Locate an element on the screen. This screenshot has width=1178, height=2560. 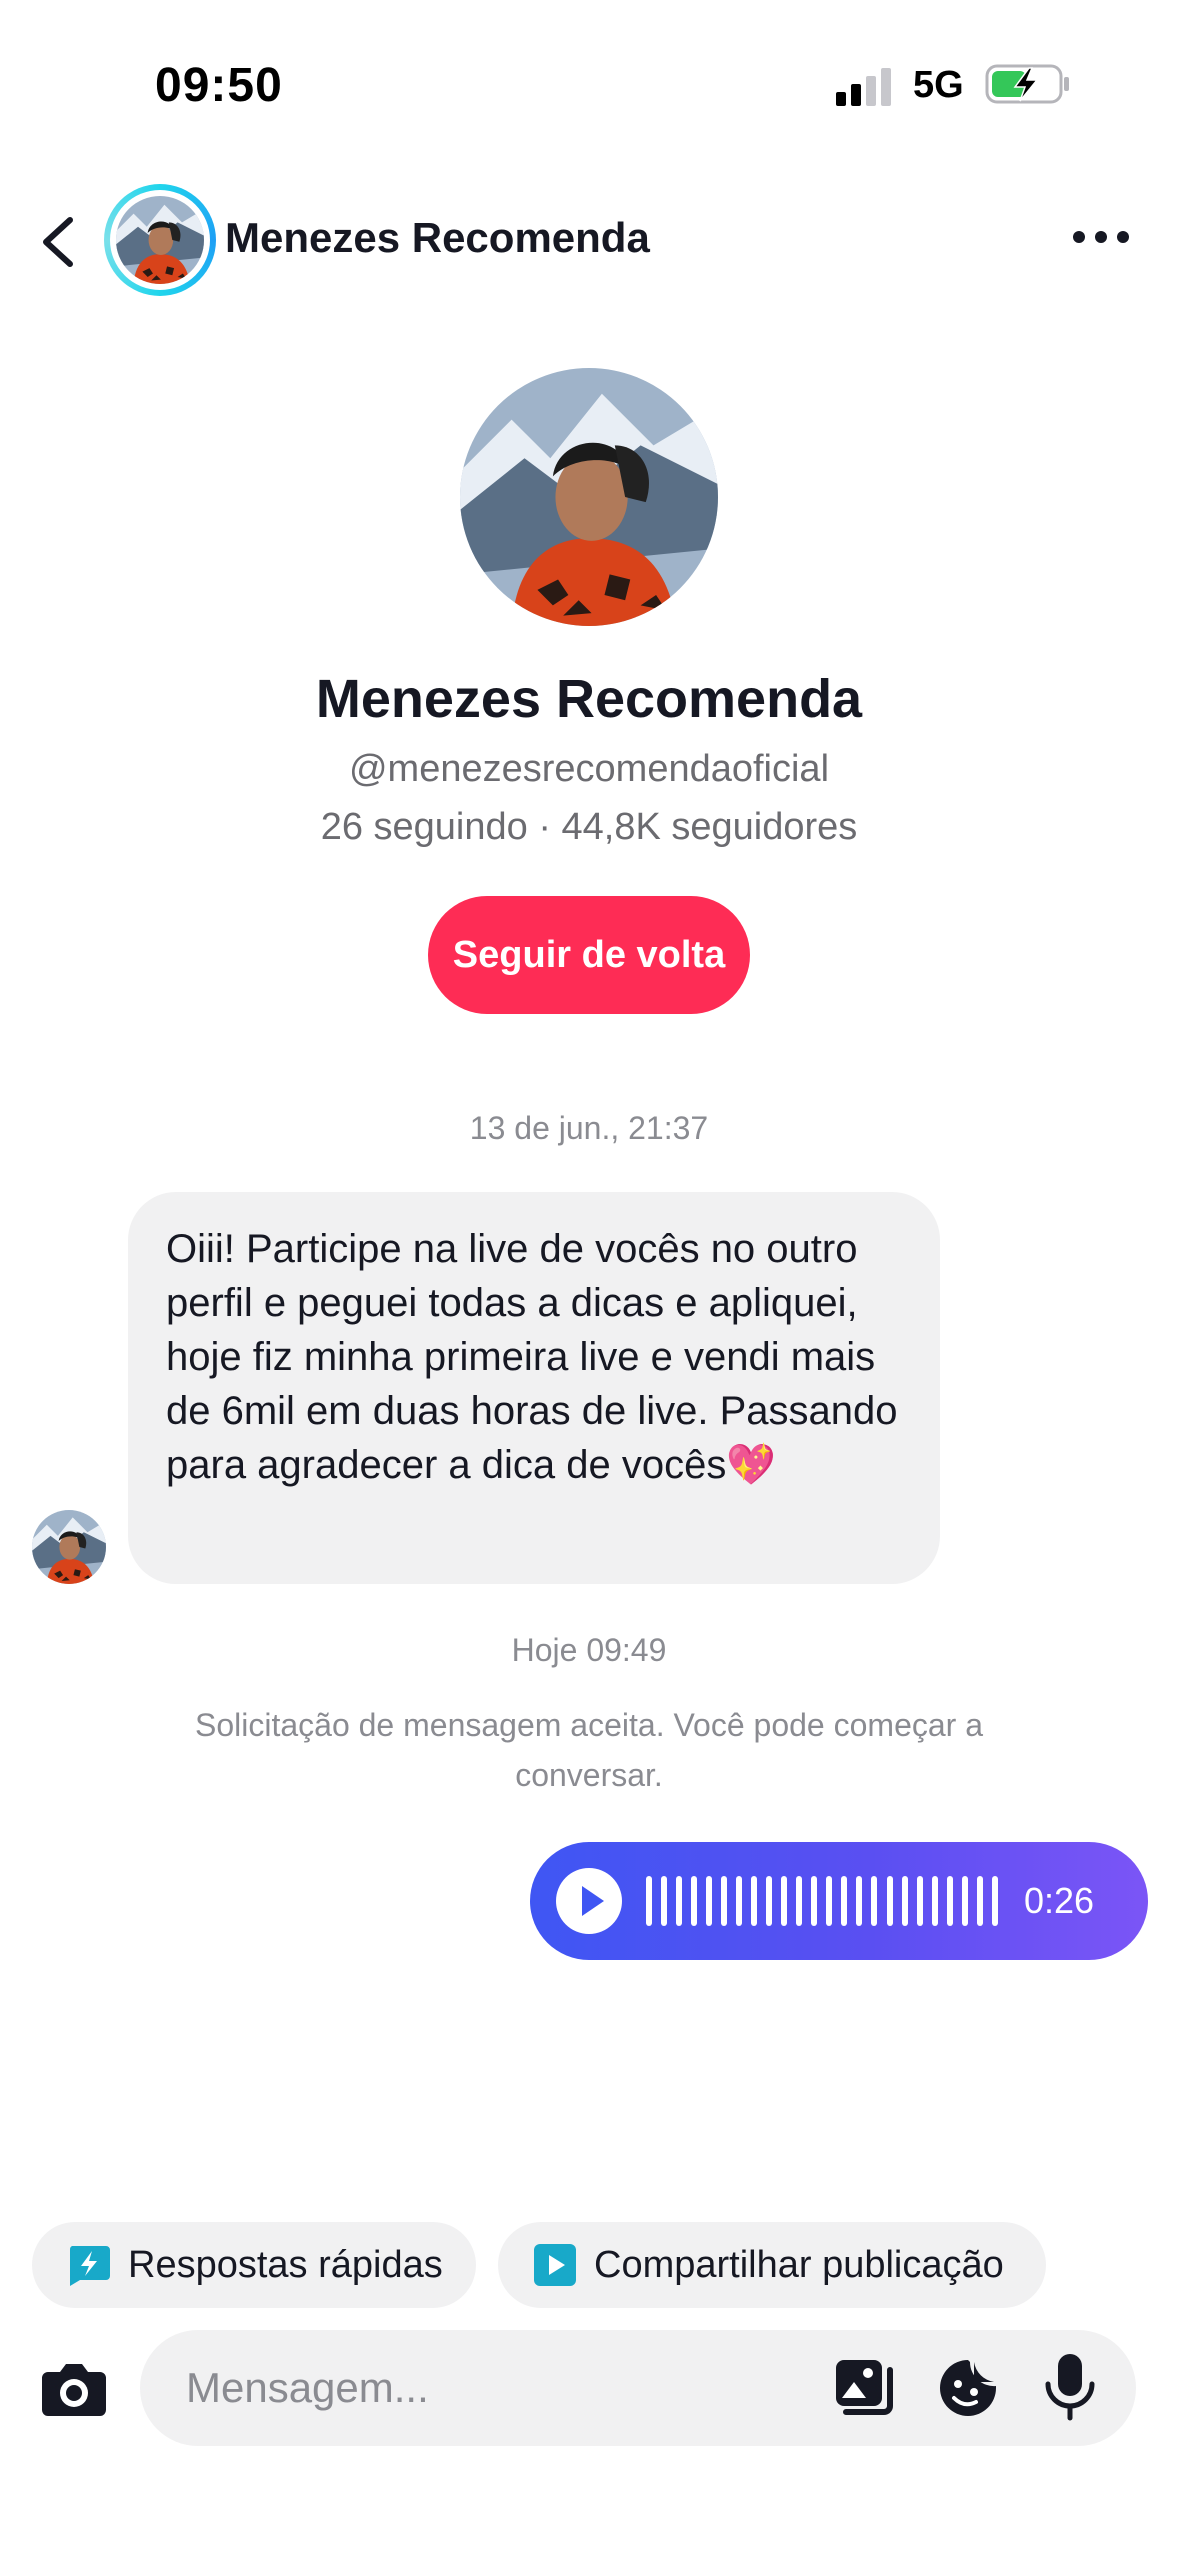
microphone-icon is located at coordinates (1070, 2387).